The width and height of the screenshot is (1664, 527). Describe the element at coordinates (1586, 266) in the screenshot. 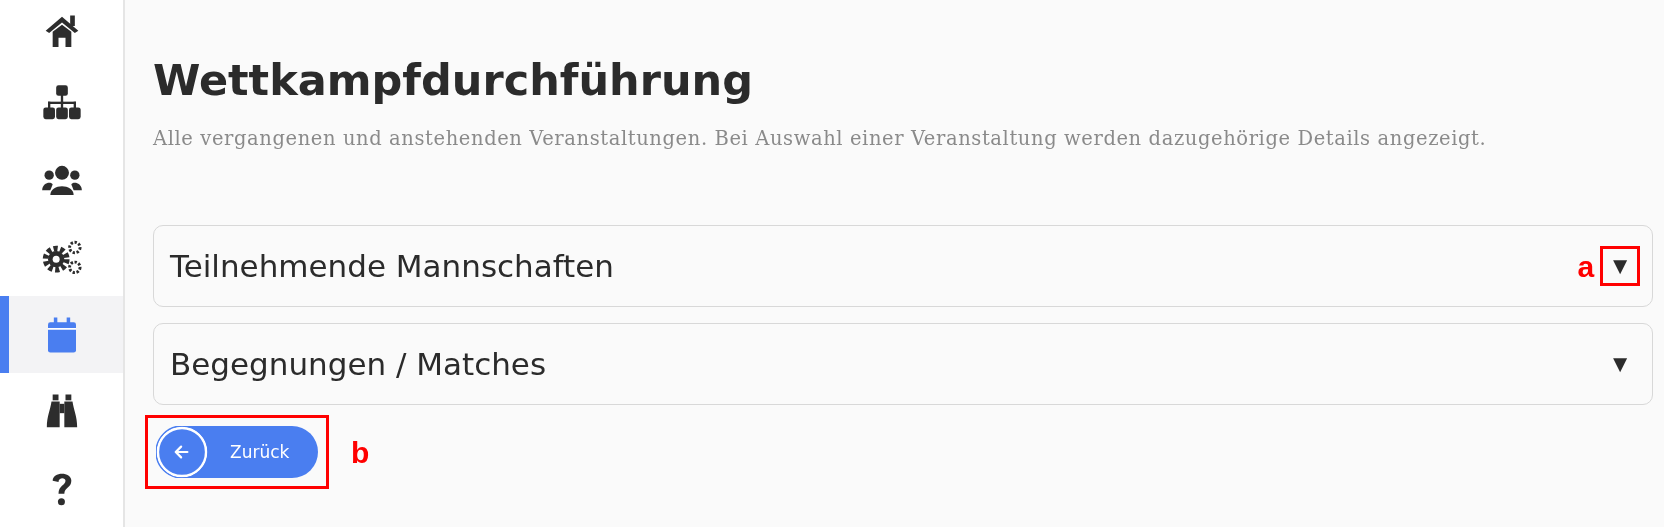

I see `annotation-label: a` at that location.